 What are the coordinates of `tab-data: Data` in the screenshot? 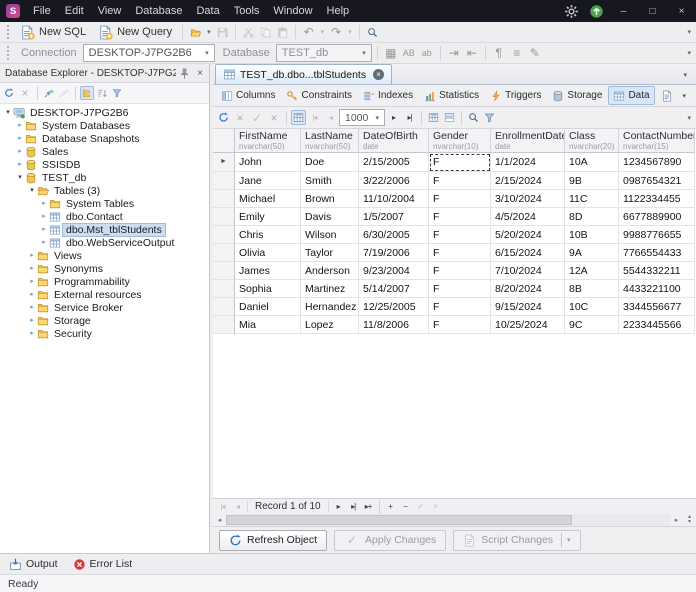 It's located at (631, 95).